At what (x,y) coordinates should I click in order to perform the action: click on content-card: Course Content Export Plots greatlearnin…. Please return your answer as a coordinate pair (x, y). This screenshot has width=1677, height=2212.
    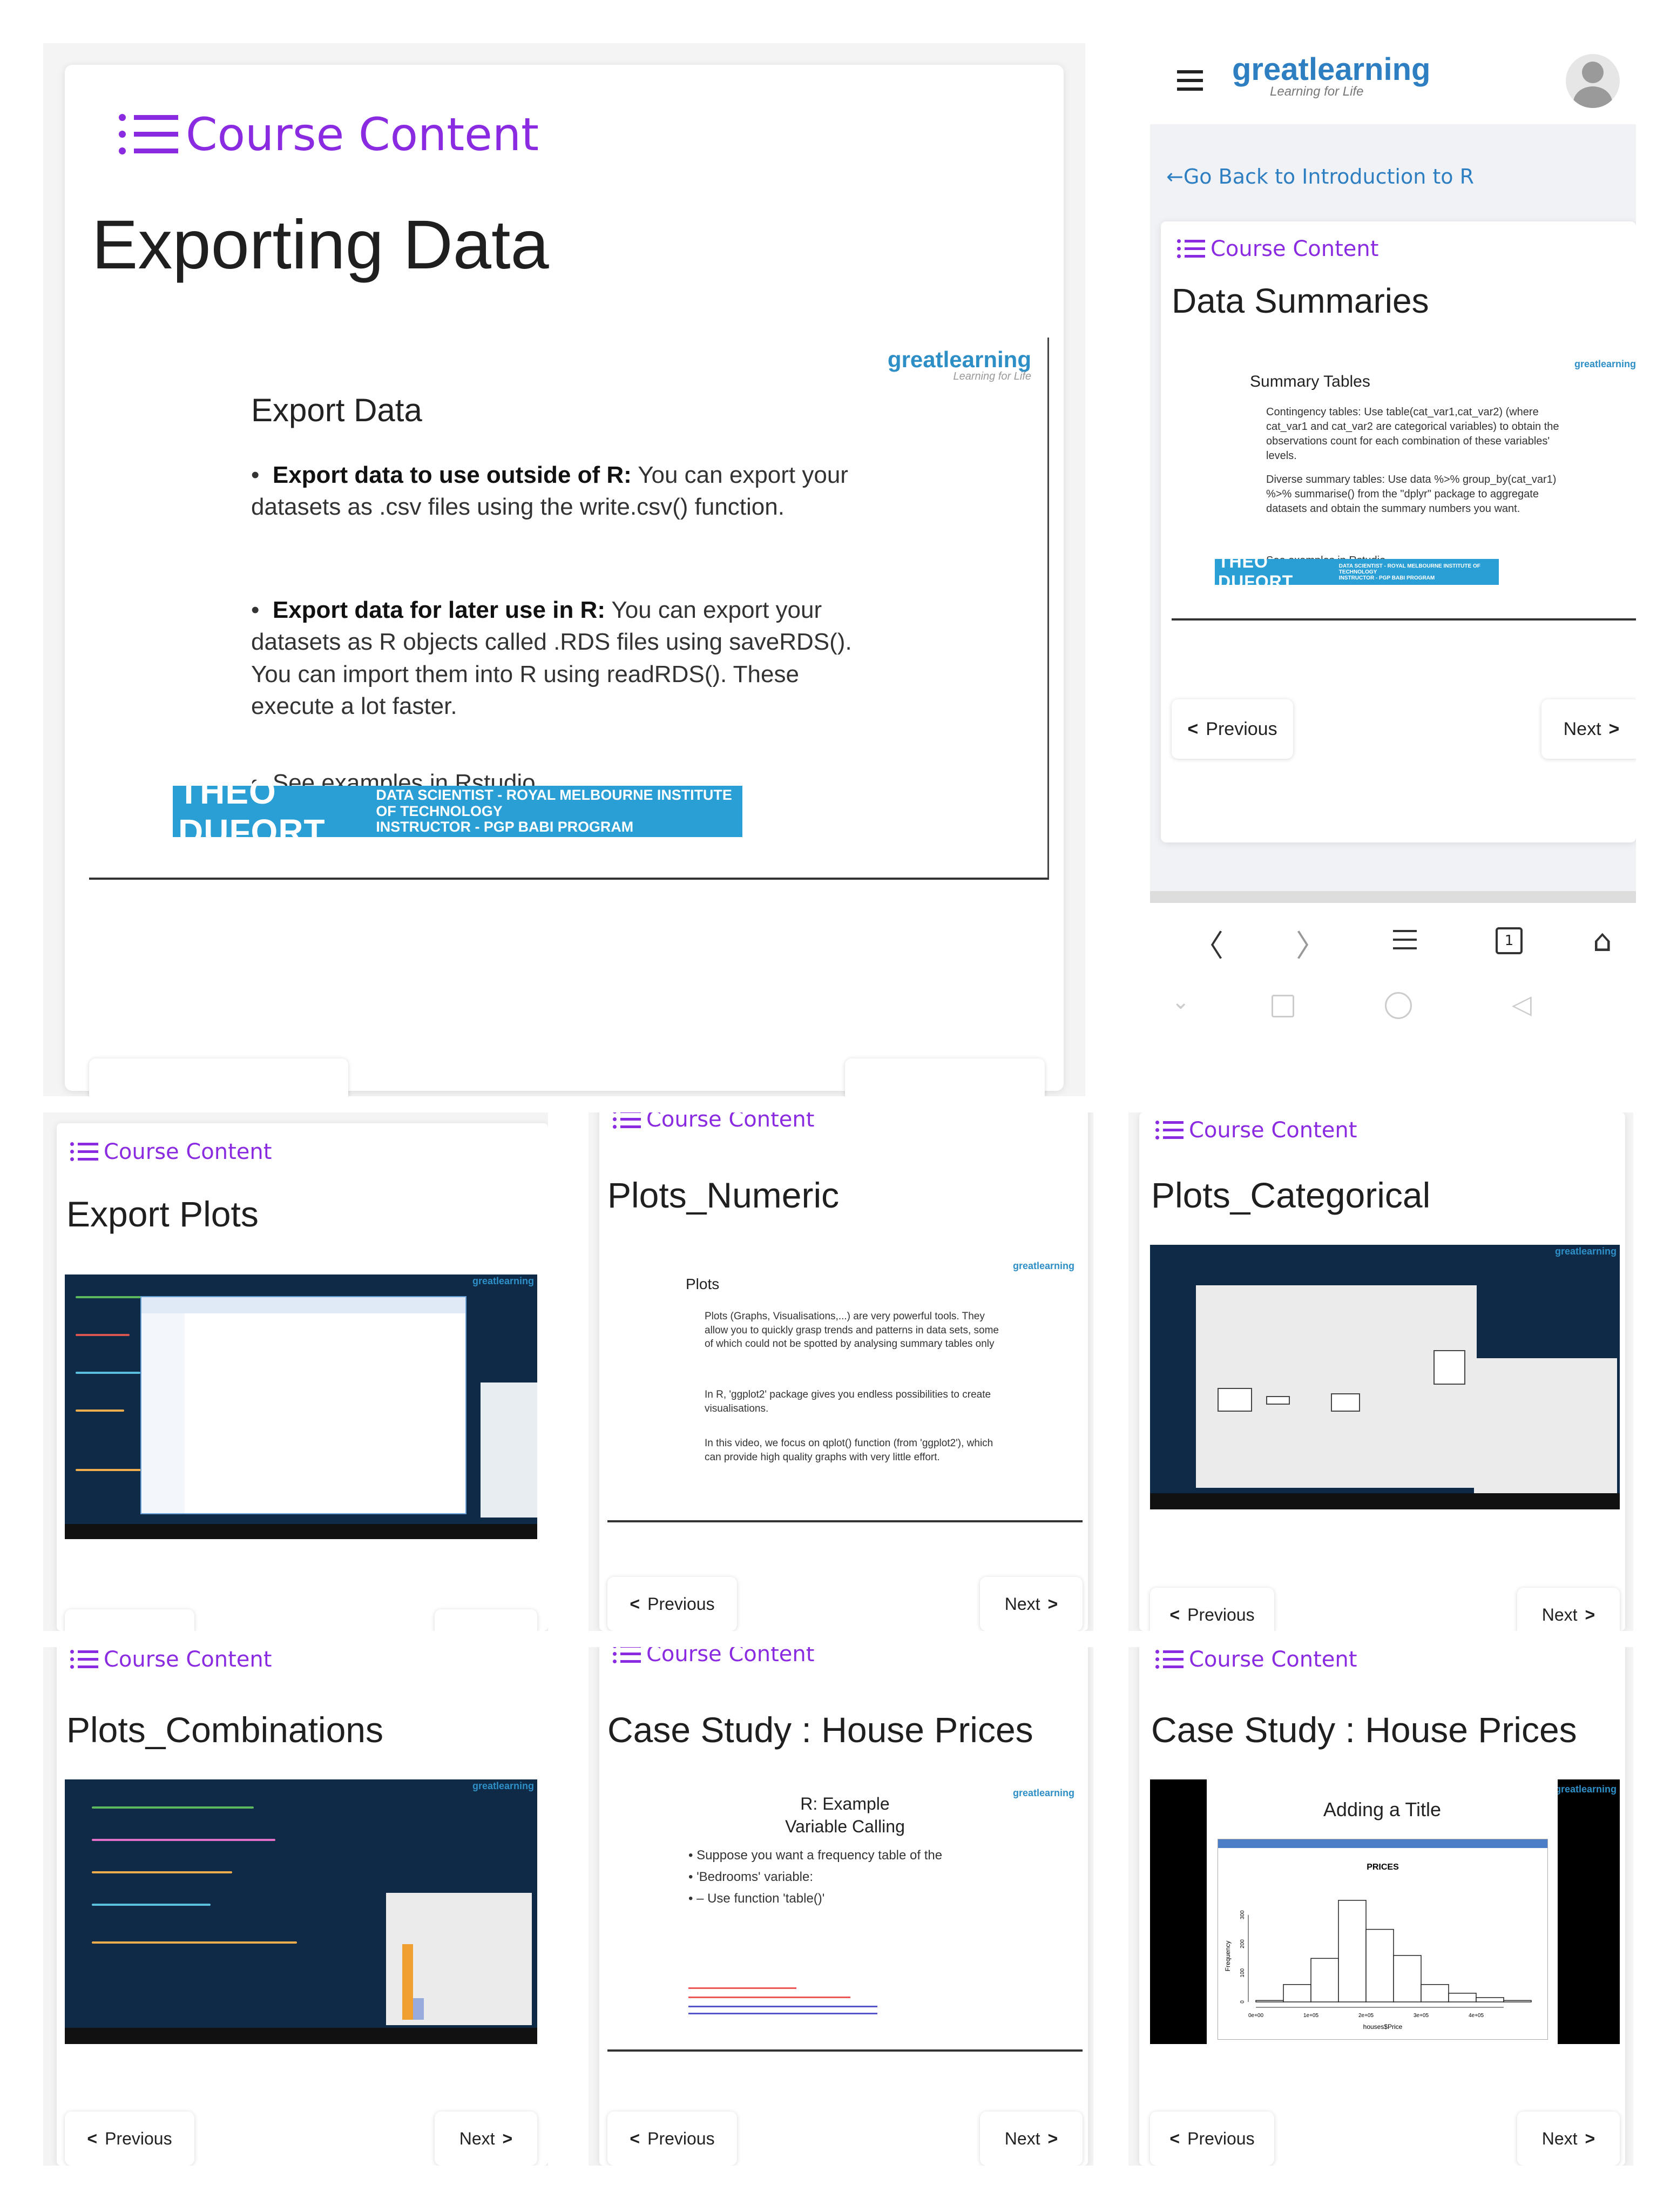
    Looking at the image, I should click on (302, 1377).